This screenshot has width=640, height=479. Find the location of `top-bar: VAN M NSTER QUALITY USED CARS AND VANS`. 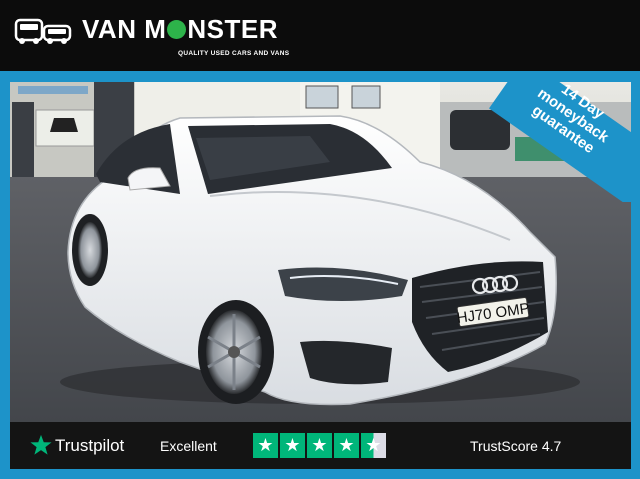

top-bar: VAN M NSTER QUALITY USED CARS AND VANS is located at coordinates (320, 35).